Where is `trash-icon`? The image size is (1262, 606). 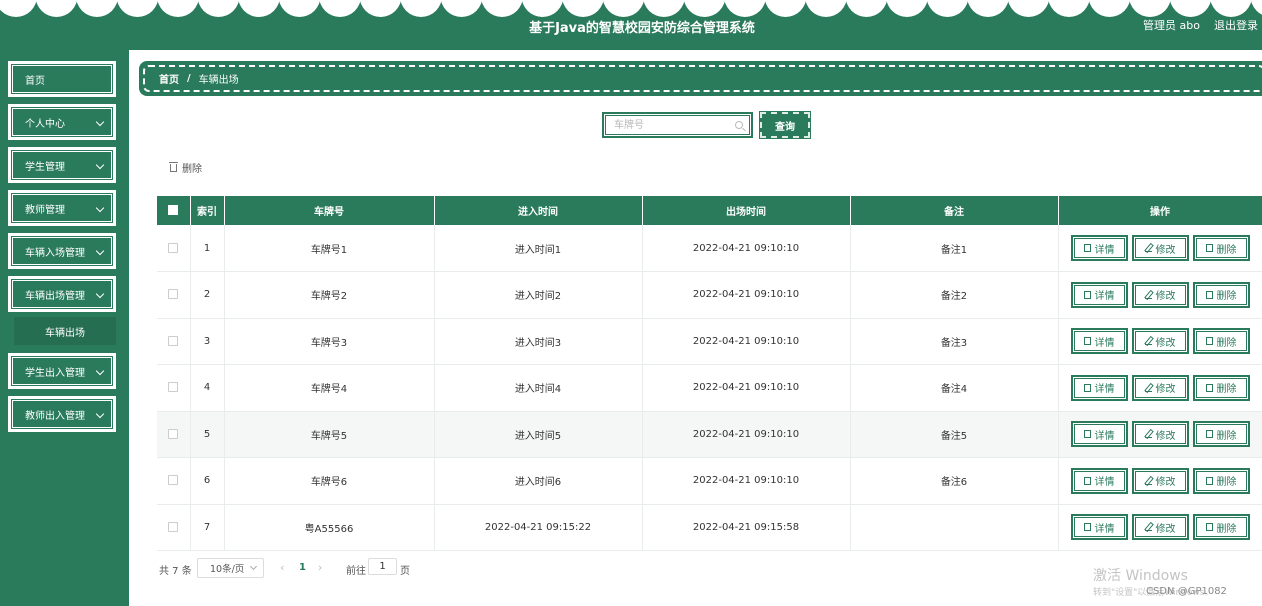 trash-icon is located at coordinates (1209, 527).